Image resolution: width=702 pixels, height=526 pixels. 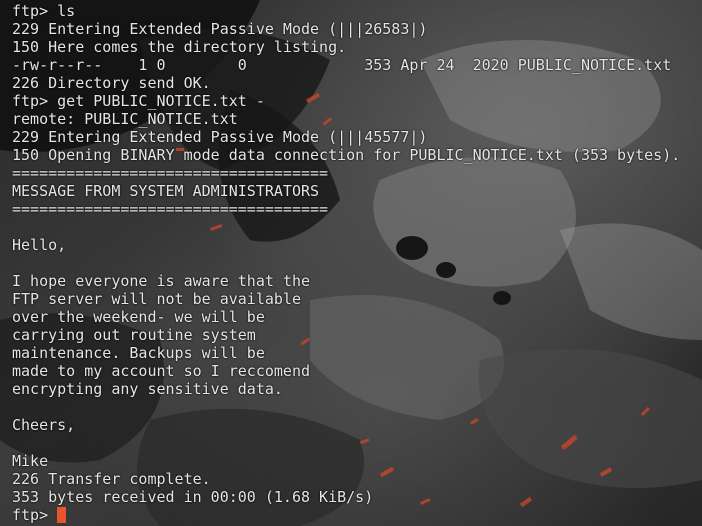 I want to click on terminal-line: ftp> ls, so click(x=44, y=11).